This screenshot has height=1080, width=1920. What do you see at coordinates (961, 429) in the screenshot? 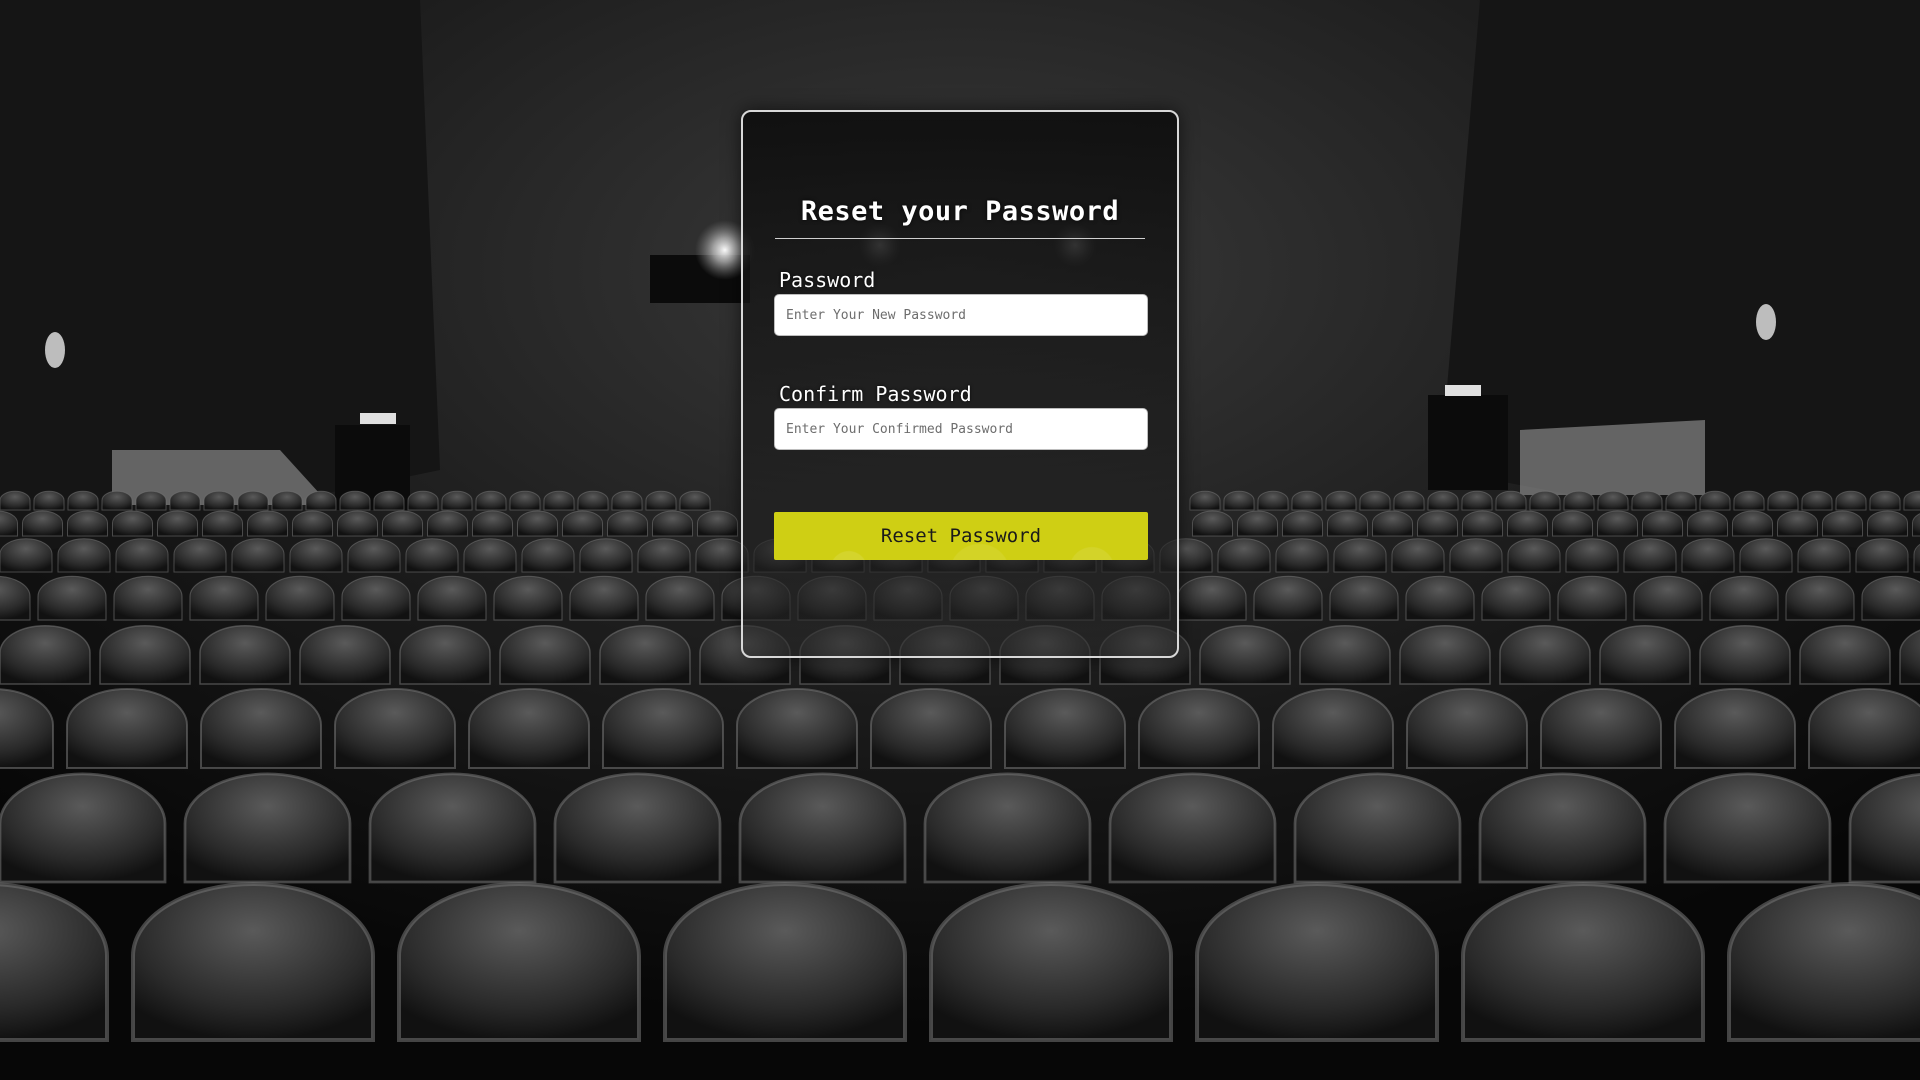
I see `confirm-password-input` at bounding box center [961, 429].